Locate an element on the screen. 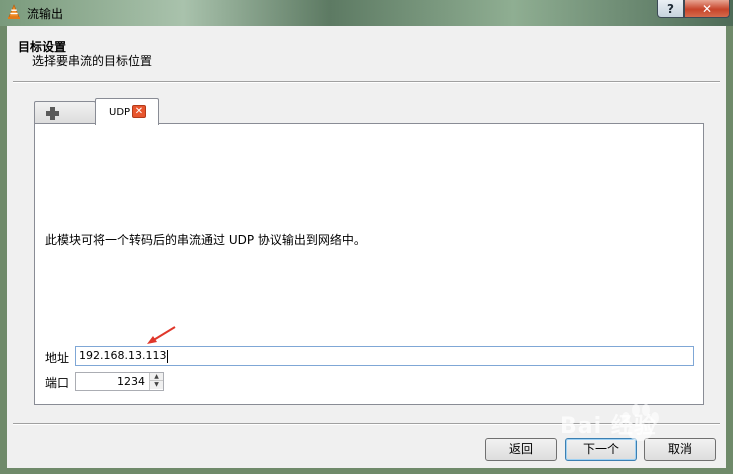 This screenshot has height=474, width=733. cancel-button: 取消 is located at coordinates (680, 449).